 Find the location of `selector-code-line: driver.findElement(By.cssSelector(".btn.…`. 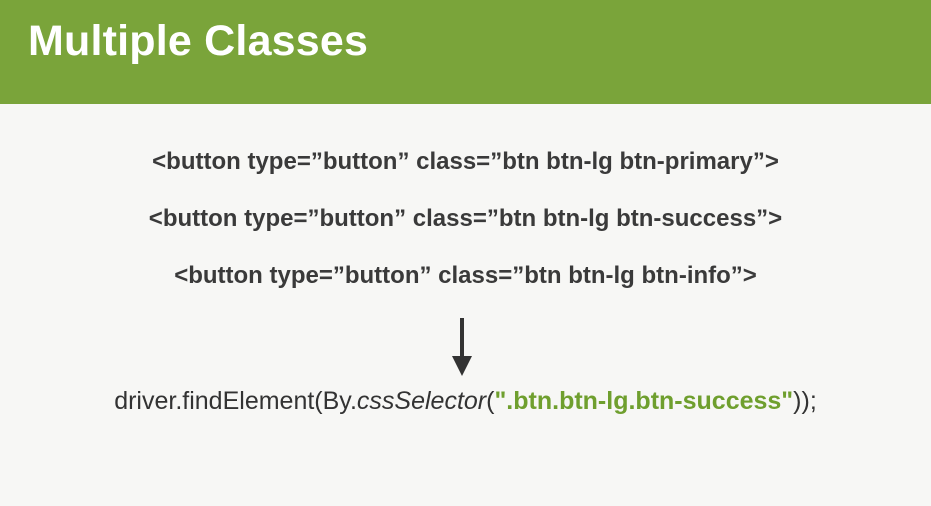

selector-code-line: driver.findElement(By.cssSelector(".btn.… is located at coordinates (465, 401).